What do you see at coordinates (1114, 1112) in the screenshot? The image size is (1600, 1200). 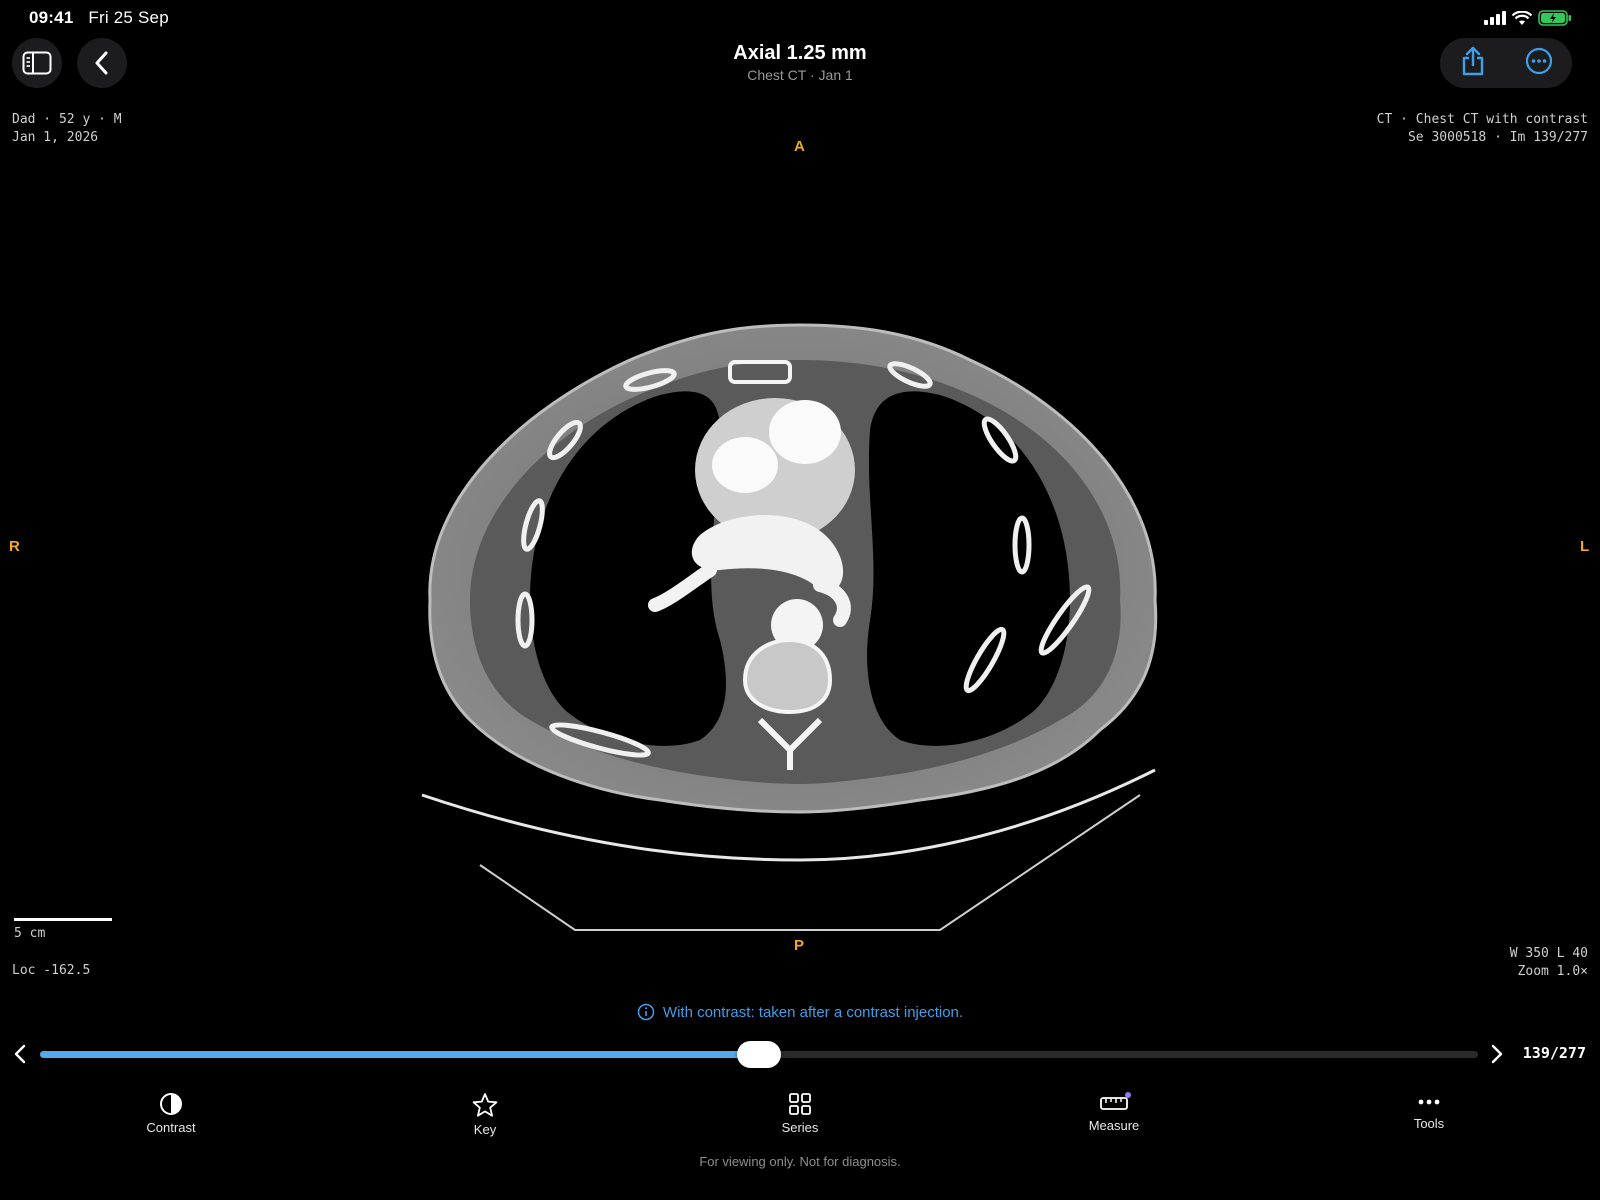 I see `tab-measure: Measure` at bounding box center [1114, 1112].